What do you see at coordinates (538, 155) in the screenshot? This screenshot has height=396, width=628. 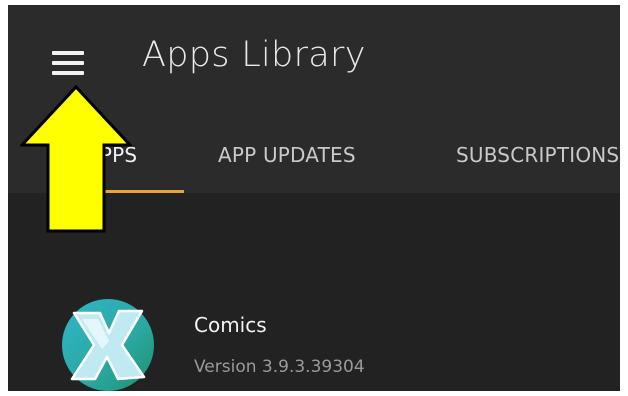 I see `tab-subscriptions-label: SUBSCRIPTIONS` at bounding box center [538, 155].